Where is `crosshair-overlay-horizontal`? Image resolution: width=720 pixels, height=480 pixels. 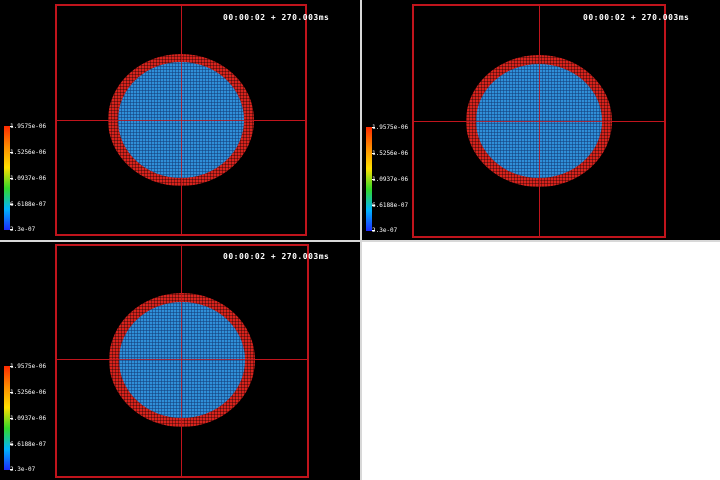 crosshair-overlay-horizontal is located at coordinates (182, 359).